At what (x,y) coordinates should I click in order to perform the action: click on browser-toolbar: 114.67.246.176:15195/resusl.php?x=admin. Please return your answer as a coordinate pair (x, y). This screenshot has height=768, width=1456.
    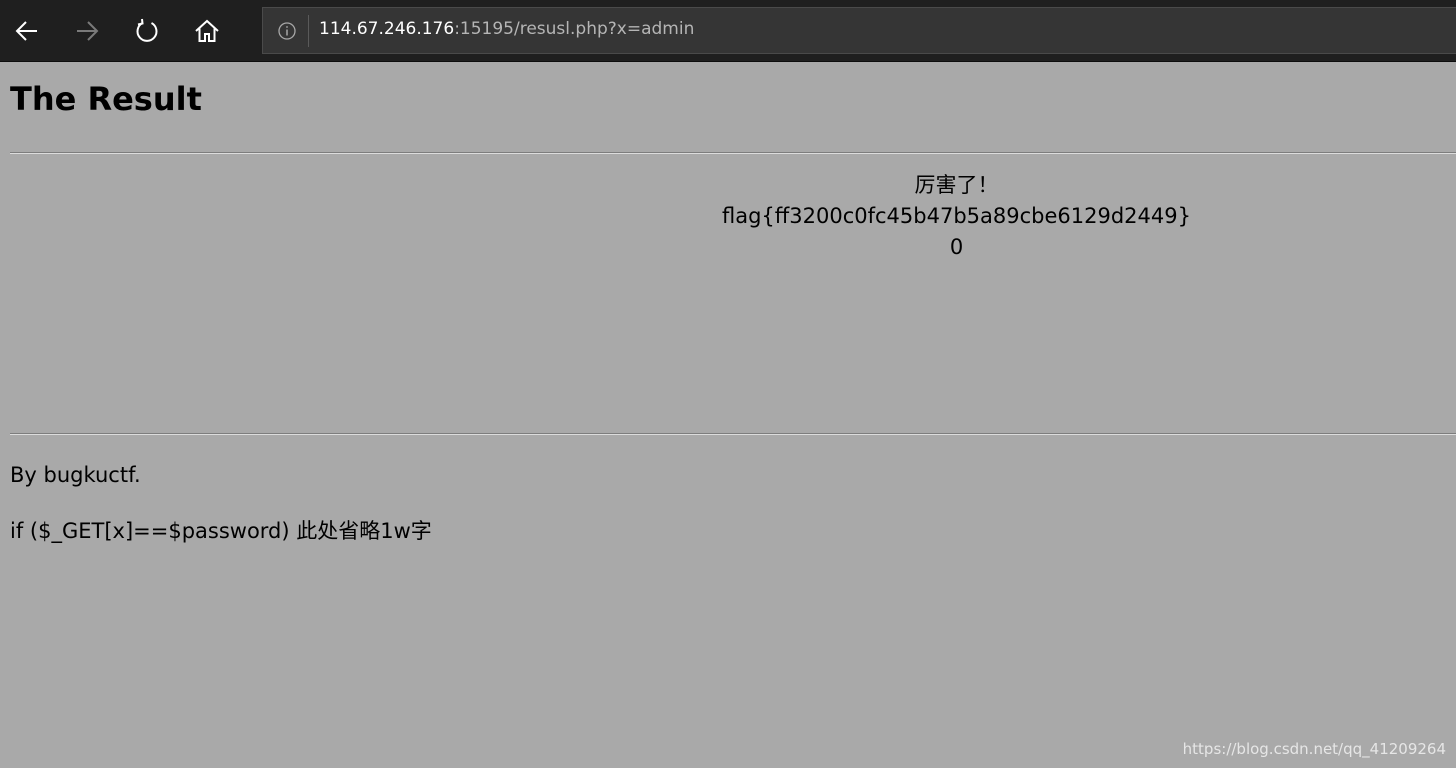
    Looking at the image, I should click on (728, 31).